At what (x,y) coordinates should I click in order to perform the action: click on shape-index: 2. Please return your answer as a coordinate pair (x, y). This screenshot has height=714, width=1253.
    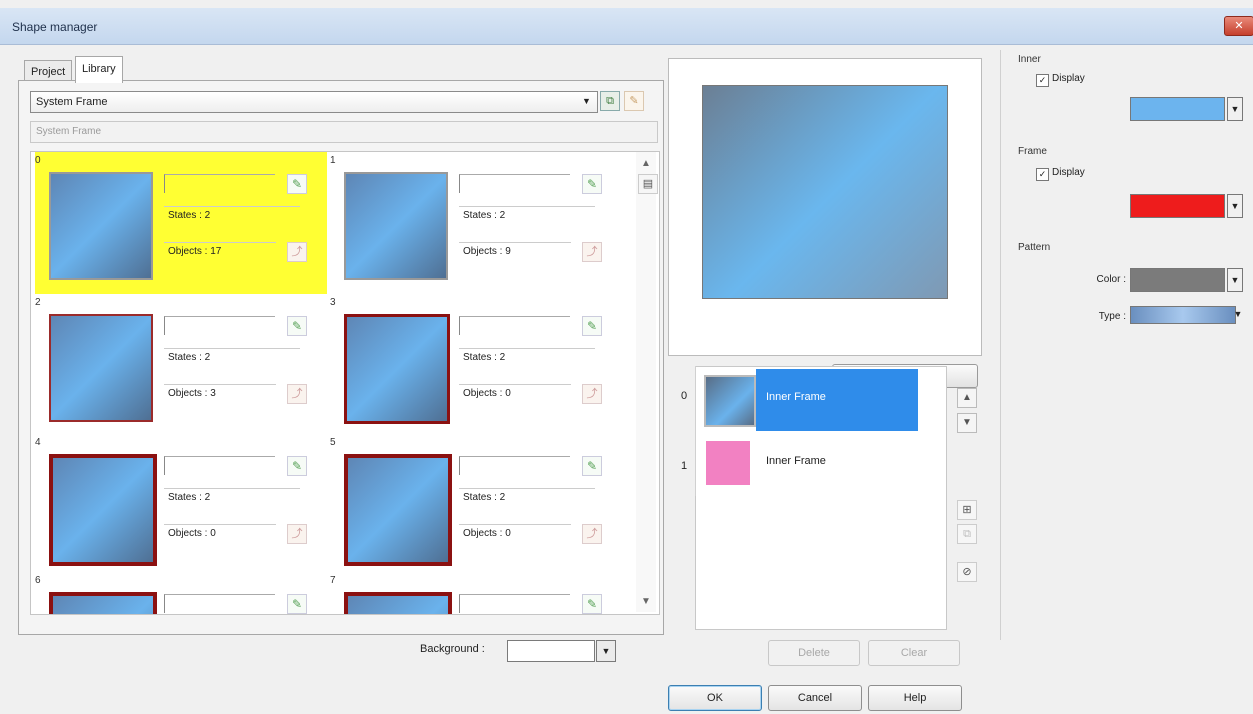
    Looking at the image, I should click on (38, 302).